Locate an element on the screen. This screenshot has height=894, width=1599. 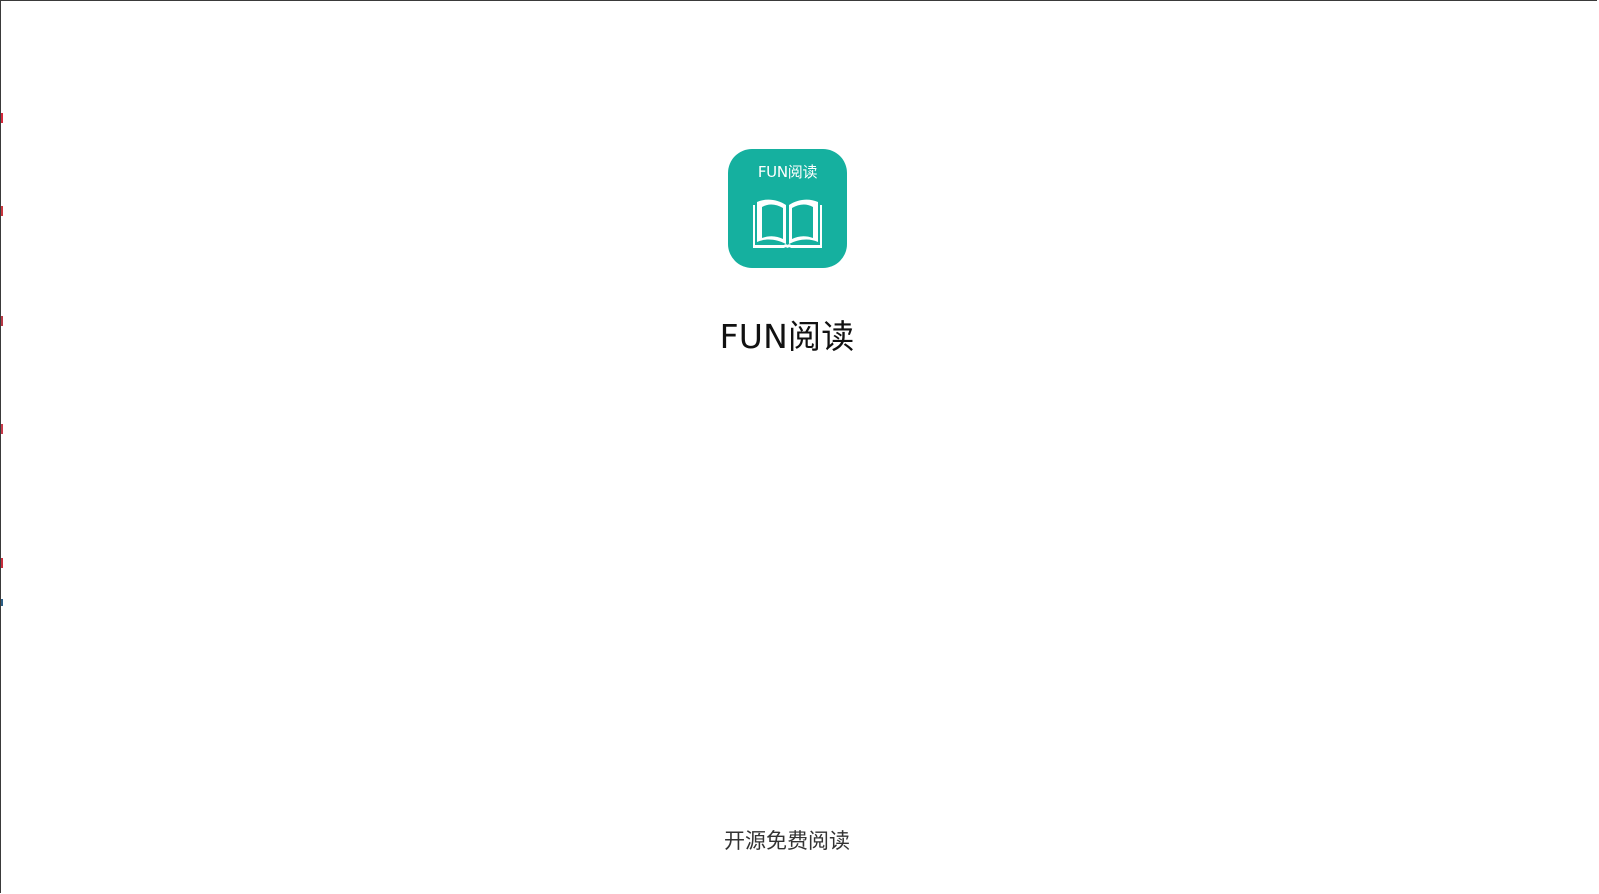
app-title: FUN阅读 is located at coordinates (787, 336).